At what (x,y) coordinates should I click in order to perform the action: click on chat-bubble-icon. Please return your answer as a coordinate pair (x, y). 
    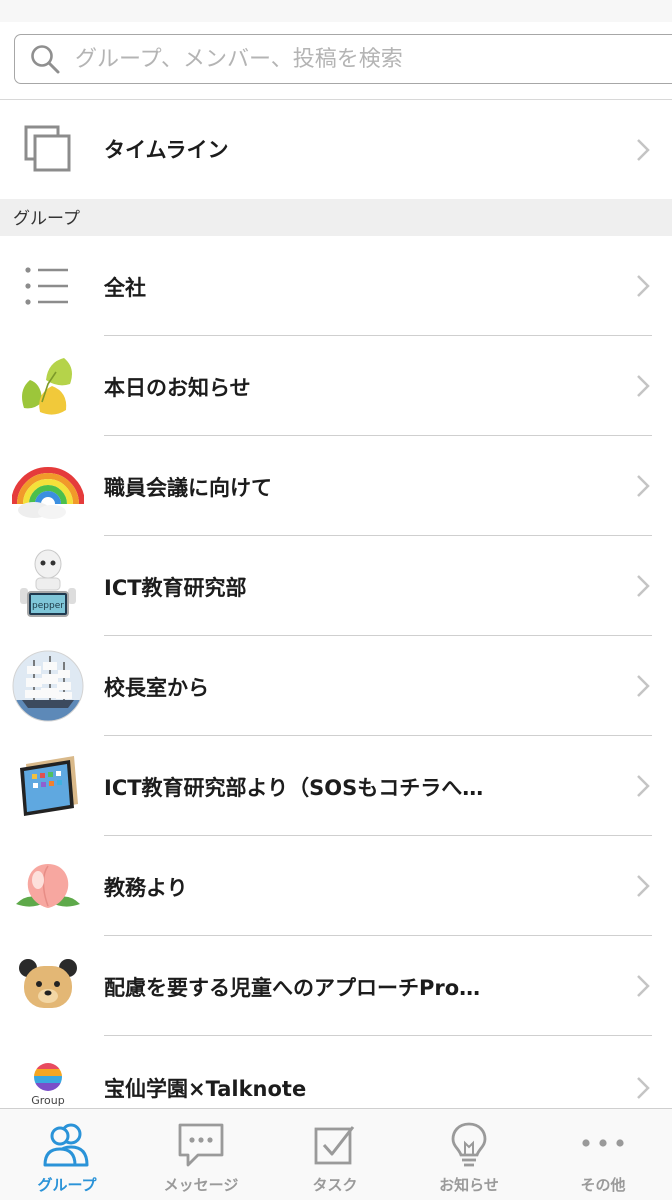
    Looking at the image, I should click on (201, 1145).